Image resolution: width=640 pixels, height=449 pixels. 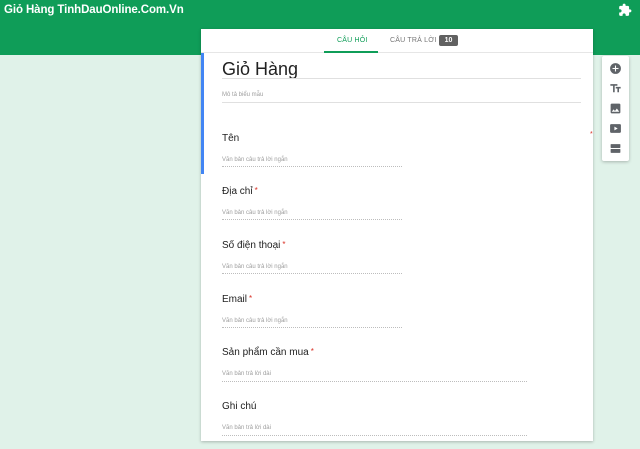 What do you see at coordinates (448, 40) in the screenshot?
I see `responses-count-badge: 10` at bounding box center [448, 40].